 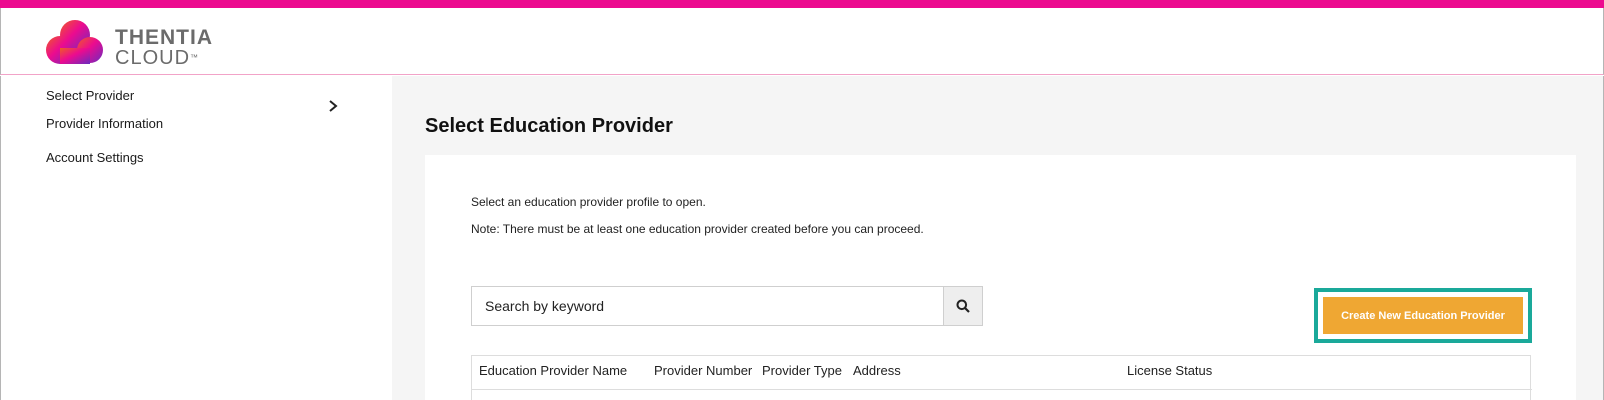 What do you see at coordinates (153, 58) in the screenshot?
I see `logo-text-line2: CLOUD` at bounding box center [153, 58].